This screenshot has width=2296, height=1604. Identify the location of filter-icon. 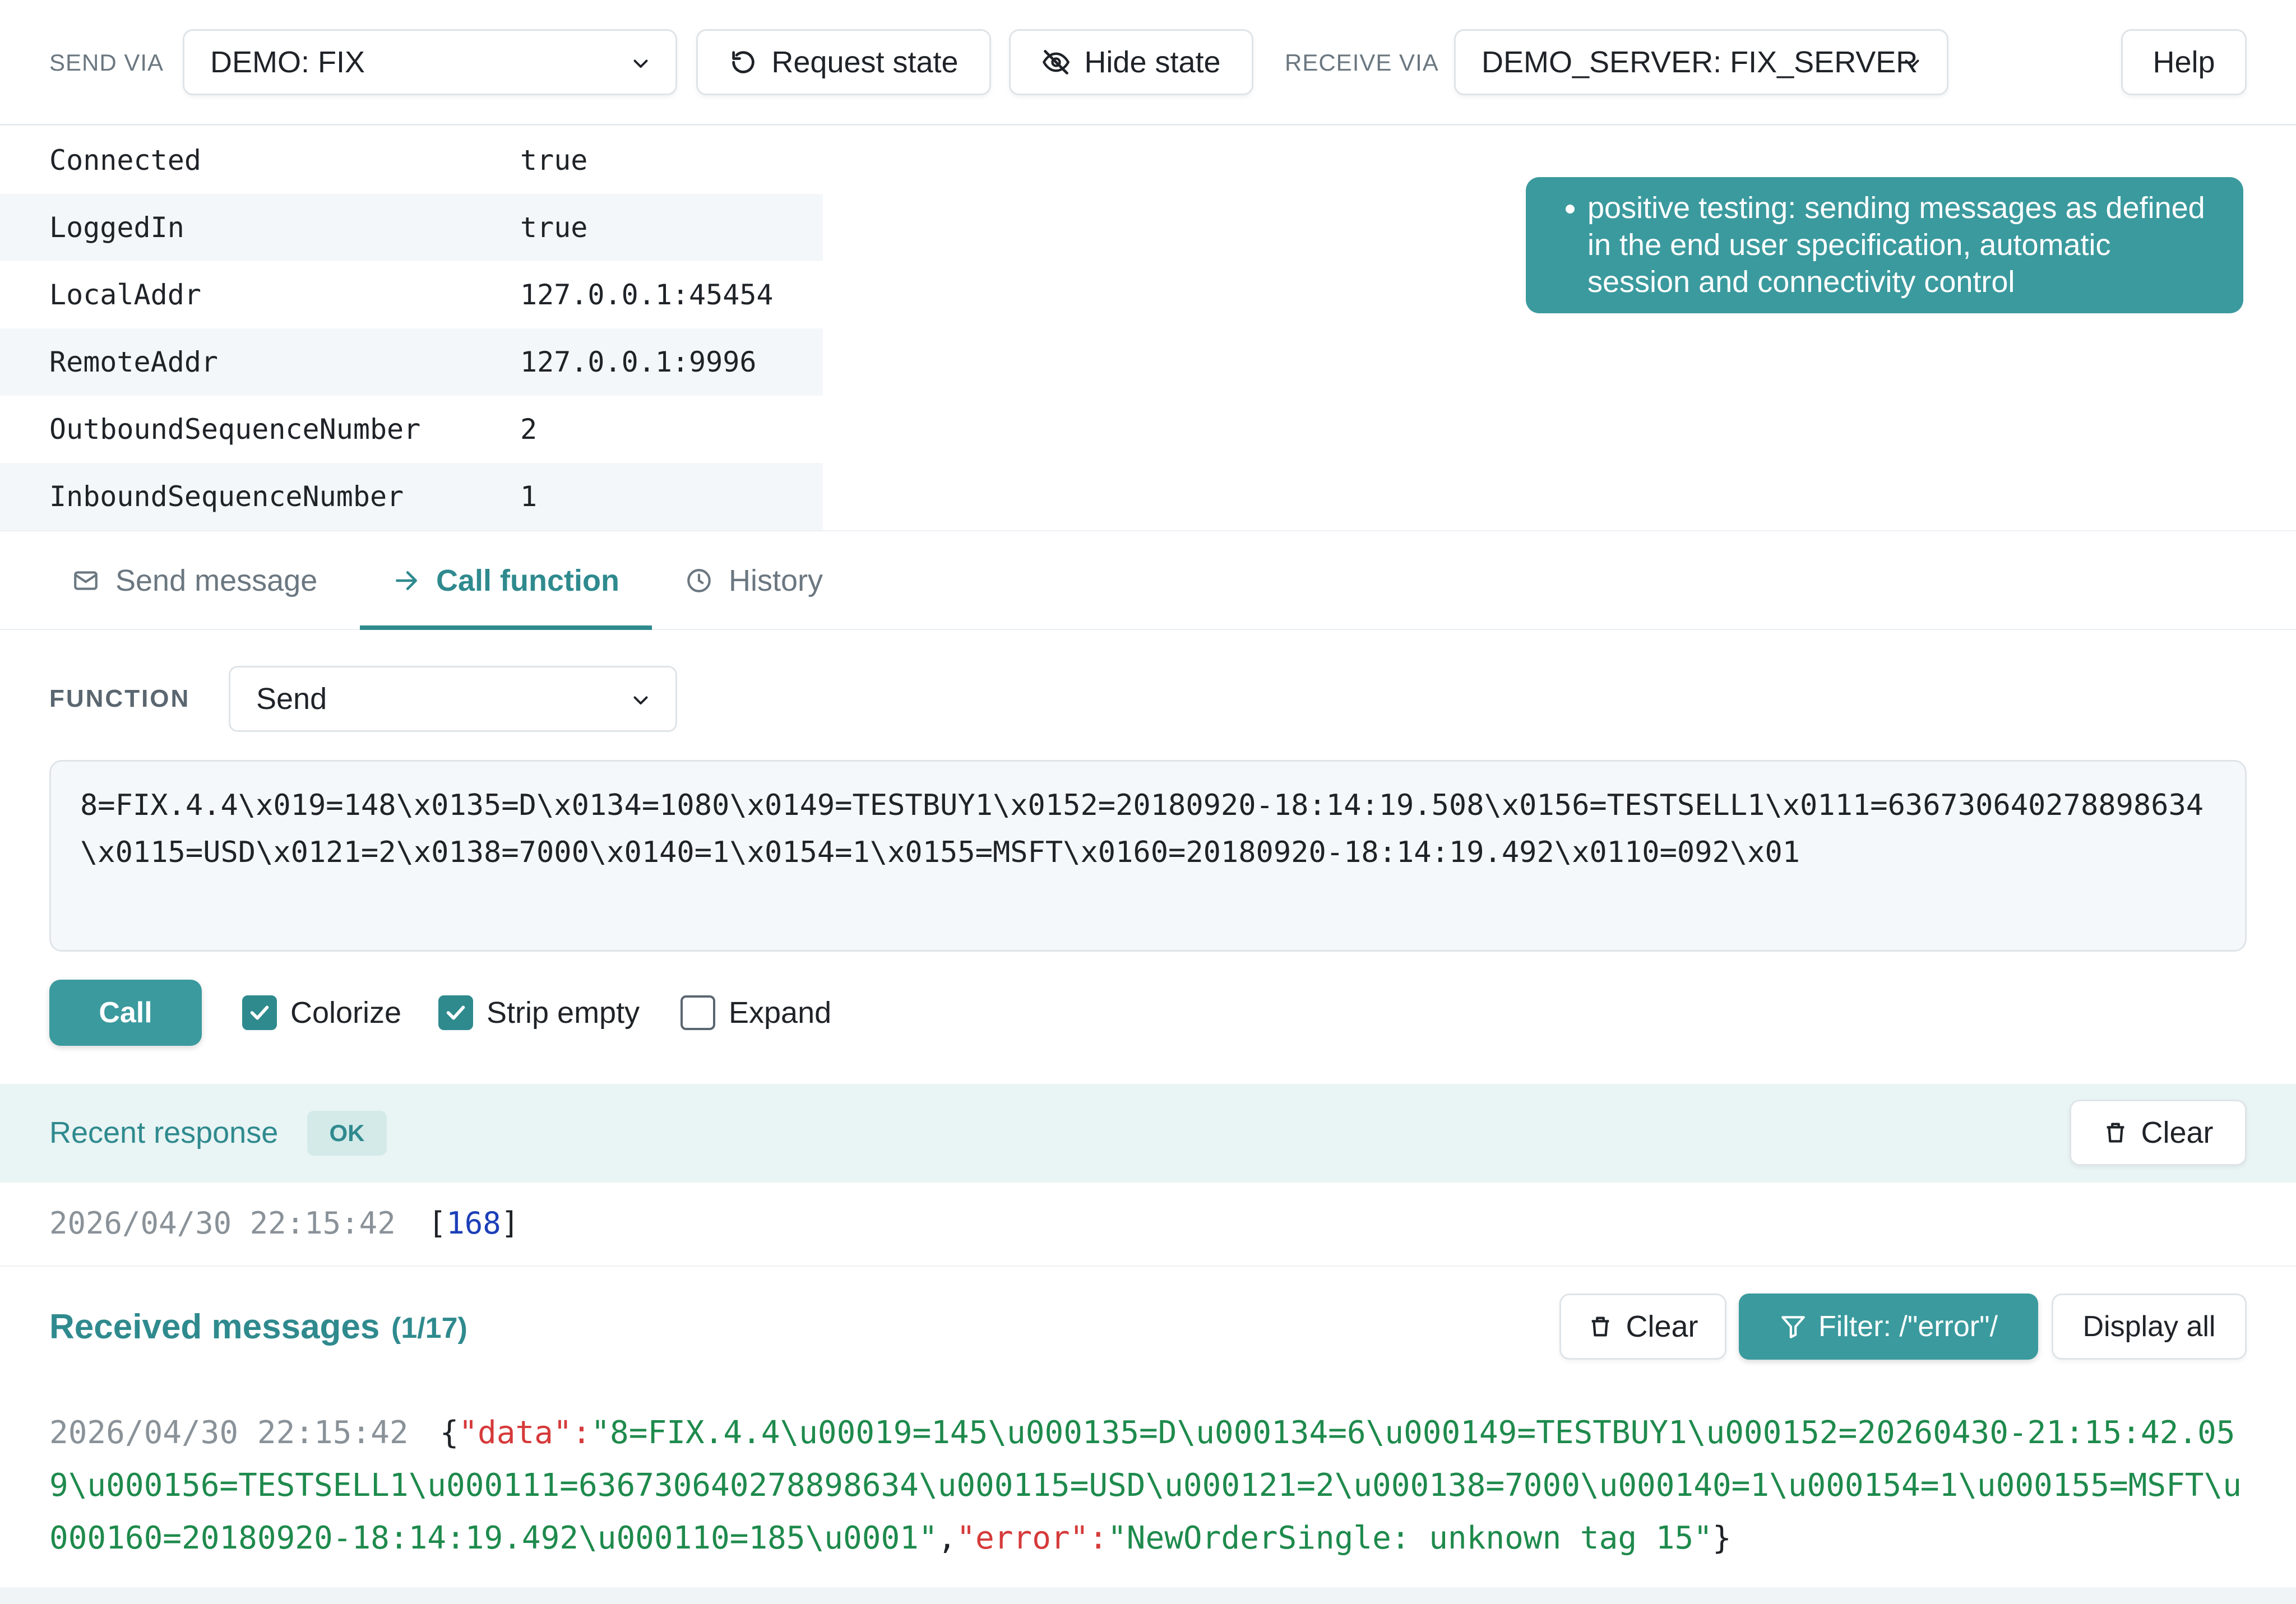
(1793, 1327).